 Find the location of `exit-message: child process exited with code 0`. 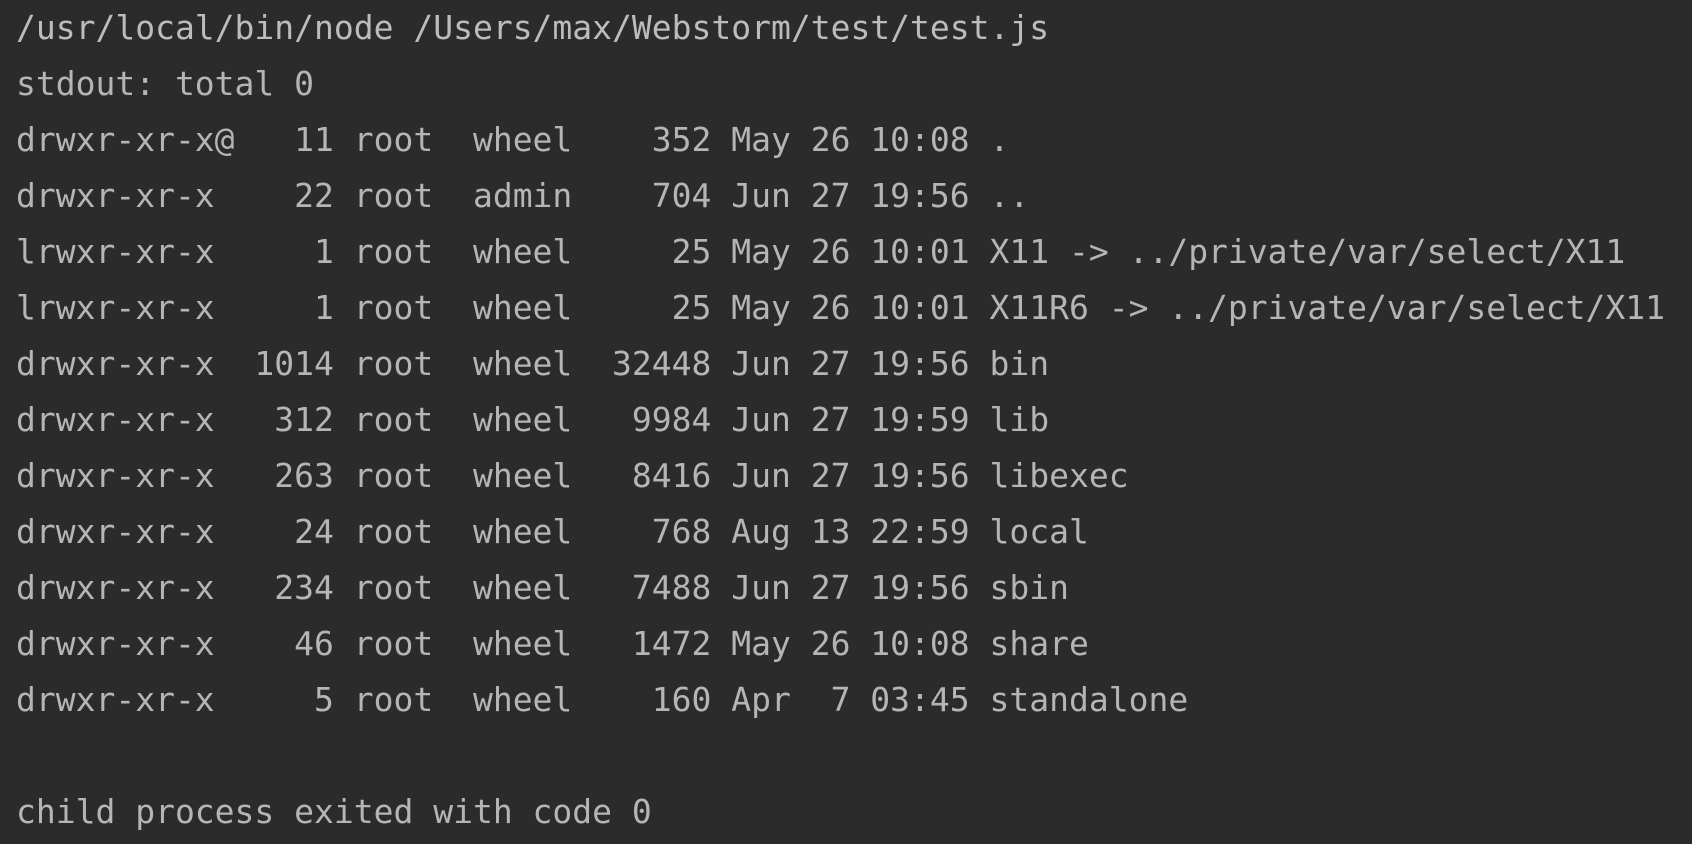

exit-message: child process exited with code 0 is located at coordinates (334, 811).